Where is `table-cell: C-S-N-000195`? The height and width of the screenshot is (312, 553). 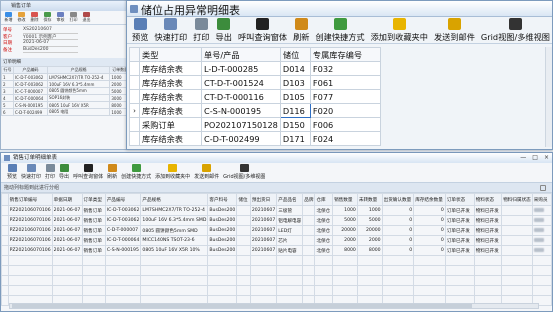 table-cell: C-S-N-000195 is located at coordinates (123, 250).